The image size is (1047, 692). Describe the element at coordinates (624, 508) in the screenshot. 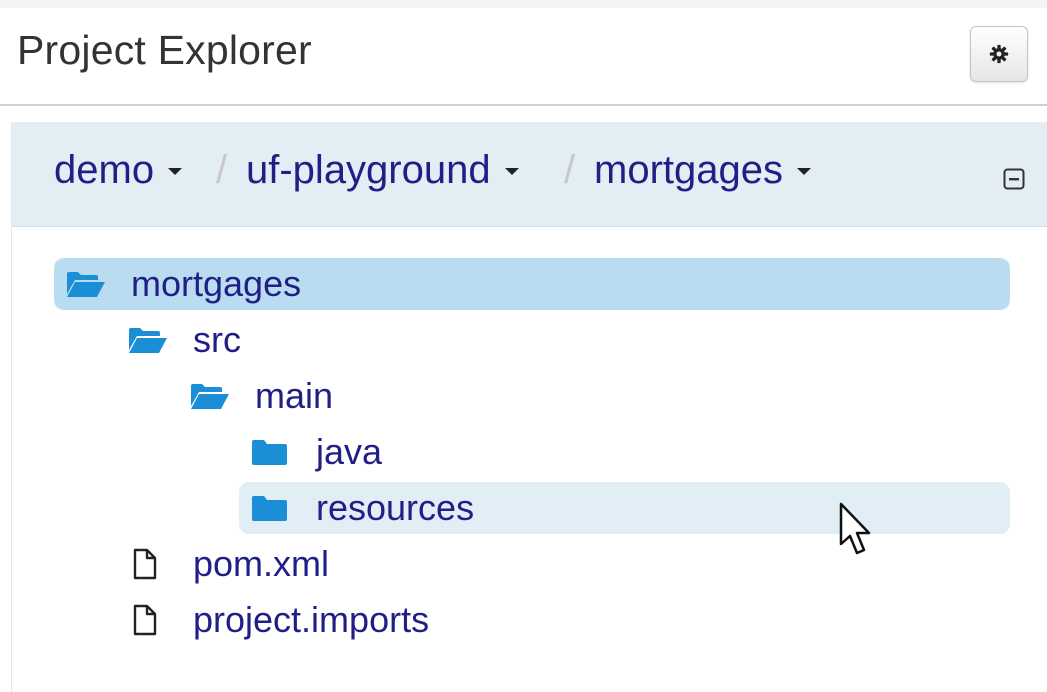

I see `tree-item-resources: resources` at that location.